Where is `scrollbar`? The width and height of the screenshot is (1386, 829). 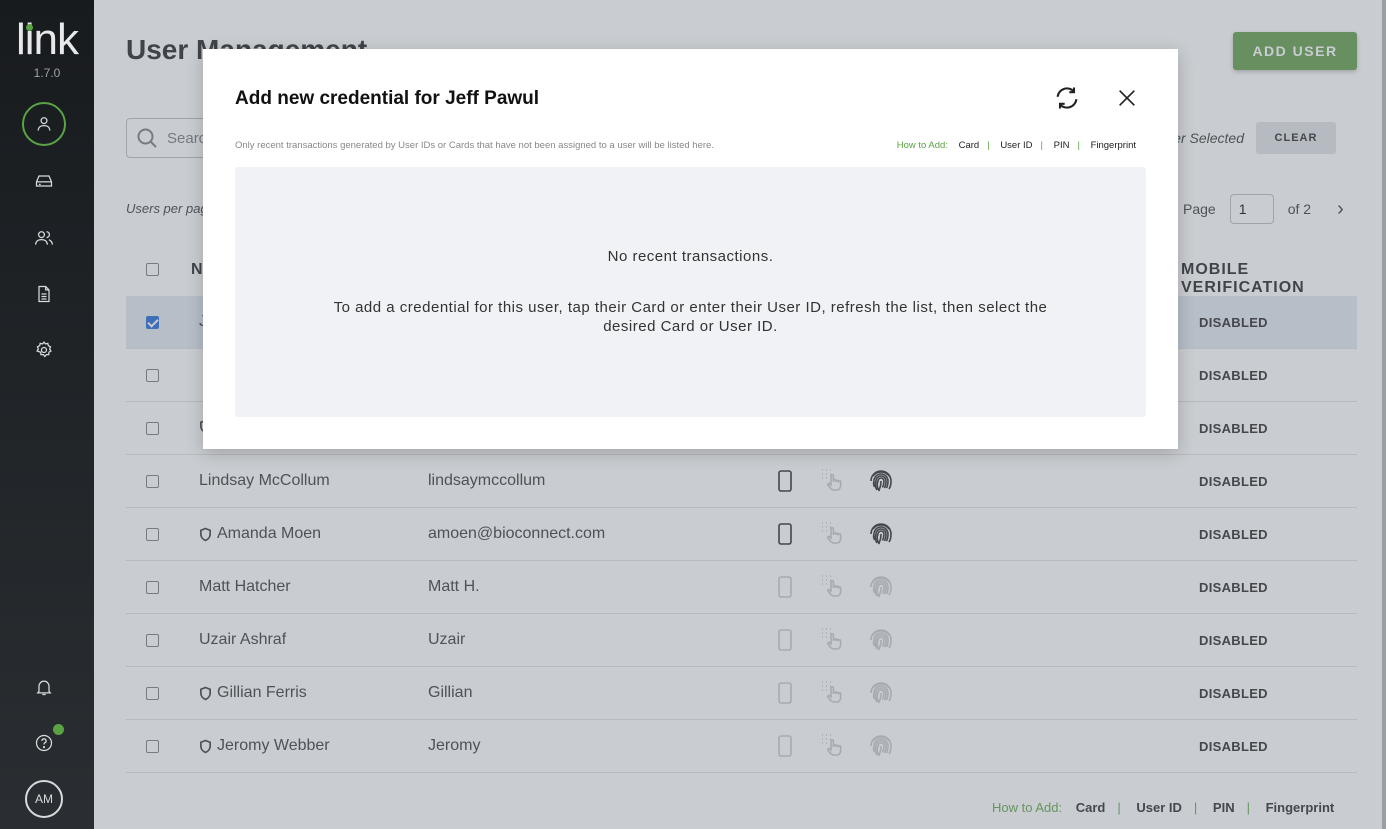 scrollbar is located at coordinates (1384, 414).